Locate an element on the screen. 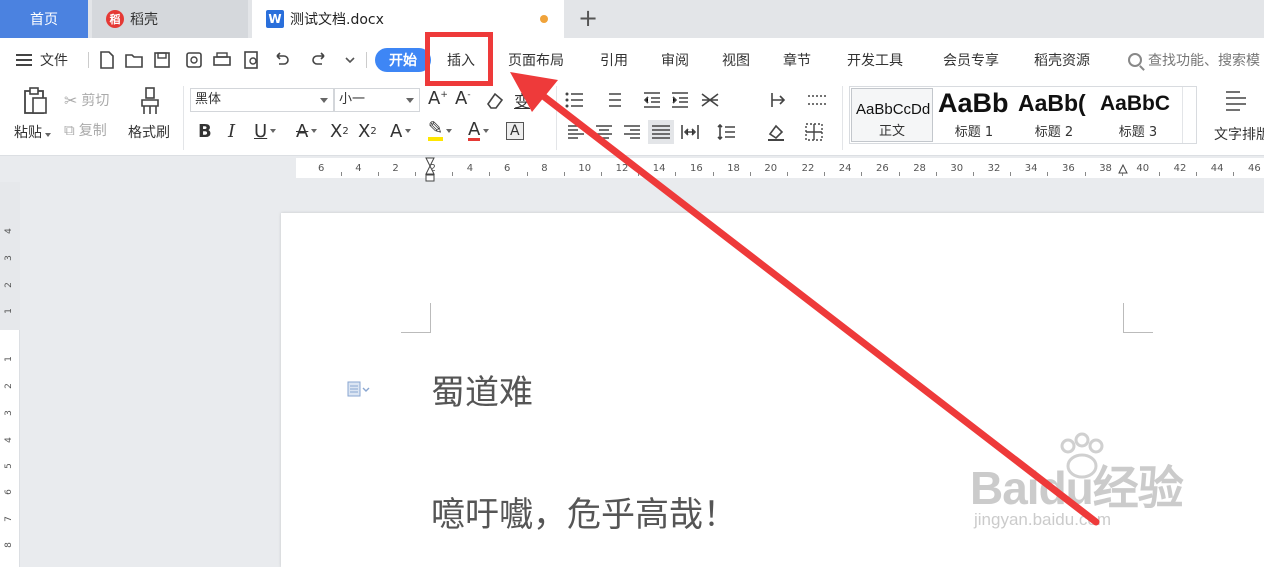 The image size is (1264, 567). font-size-select: 小一 is located at coordinates (377, 100).